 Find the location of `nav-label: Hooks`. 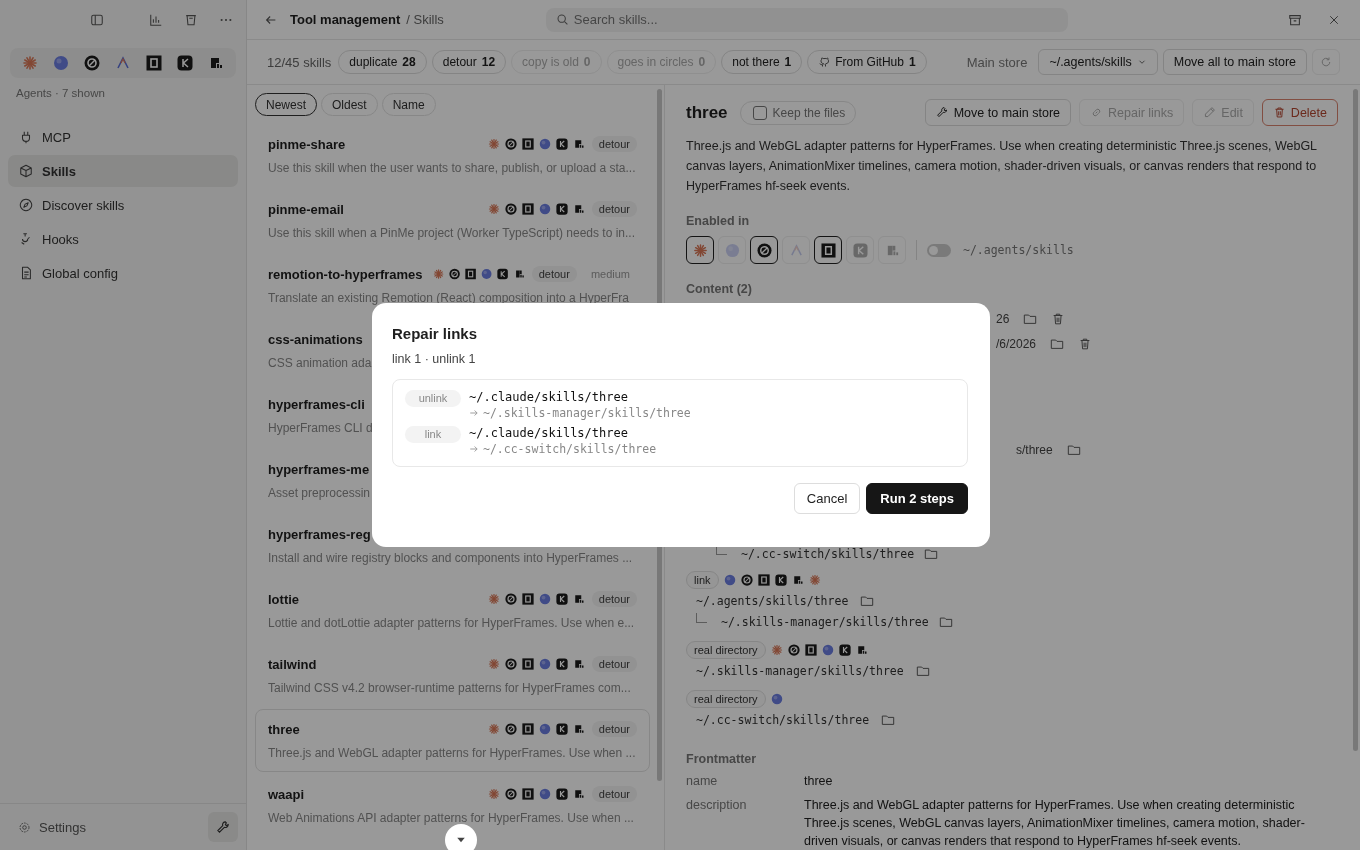

nav-label: Hooks is located at coordinates (60, 239).